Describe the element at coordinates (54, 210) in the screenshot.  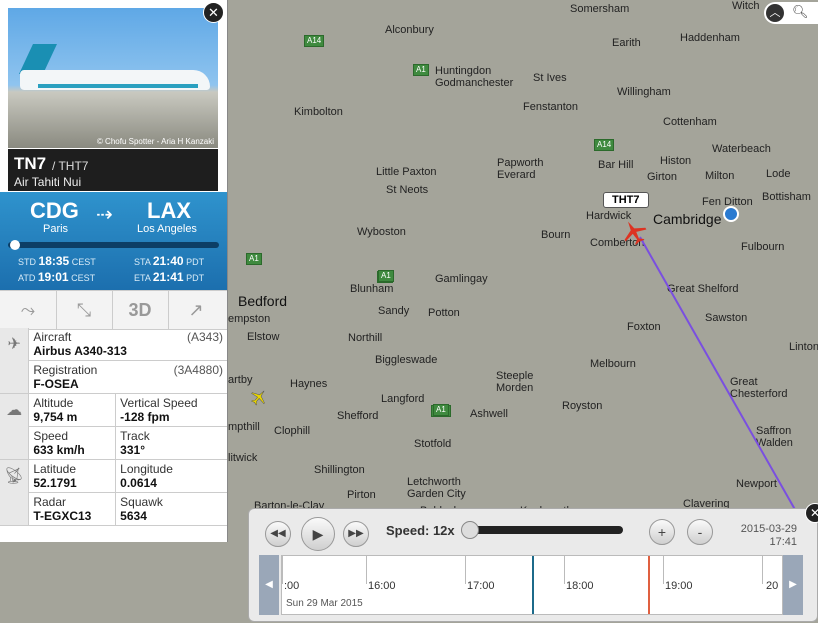
I see `origin-code: CDG` at that location.